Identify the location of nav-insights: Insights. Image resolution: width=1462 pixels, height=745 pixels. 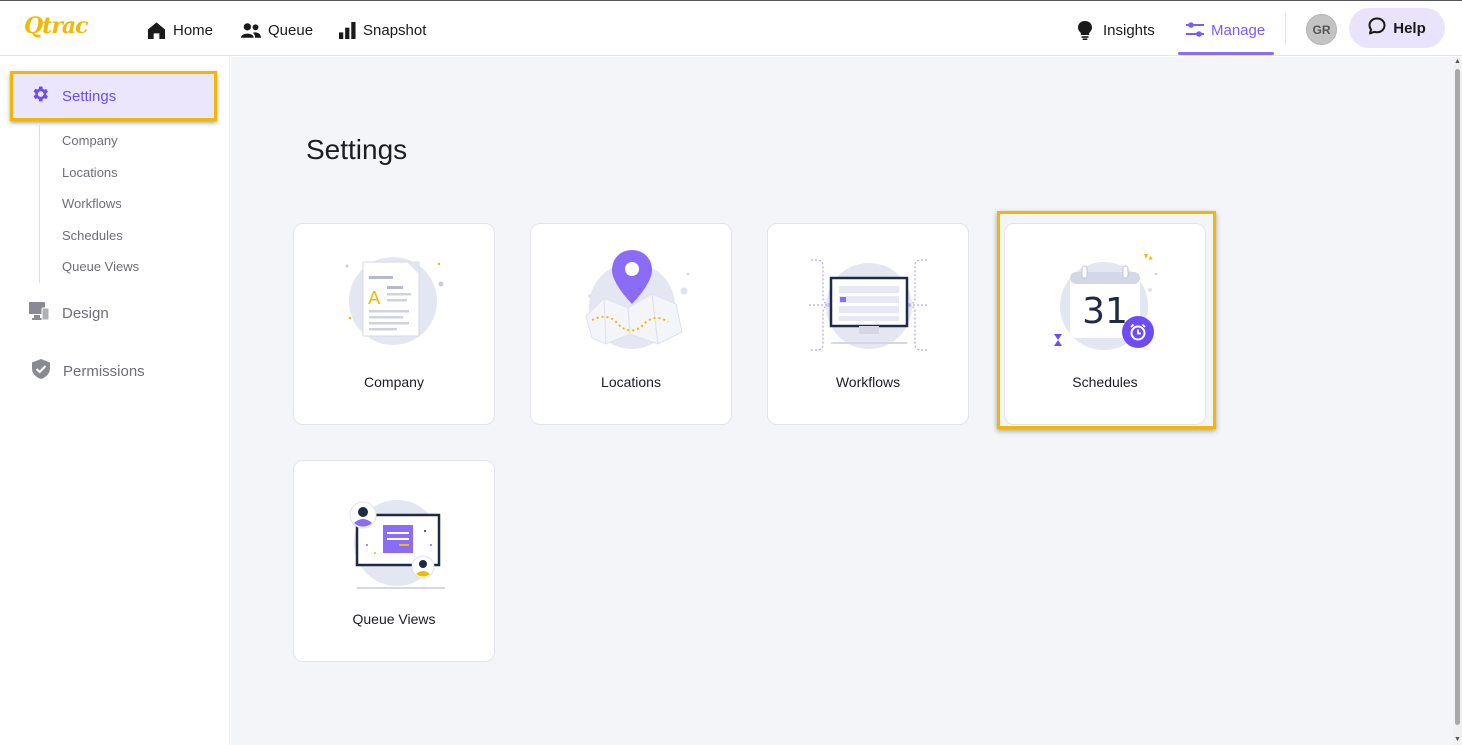
(1116, 30).